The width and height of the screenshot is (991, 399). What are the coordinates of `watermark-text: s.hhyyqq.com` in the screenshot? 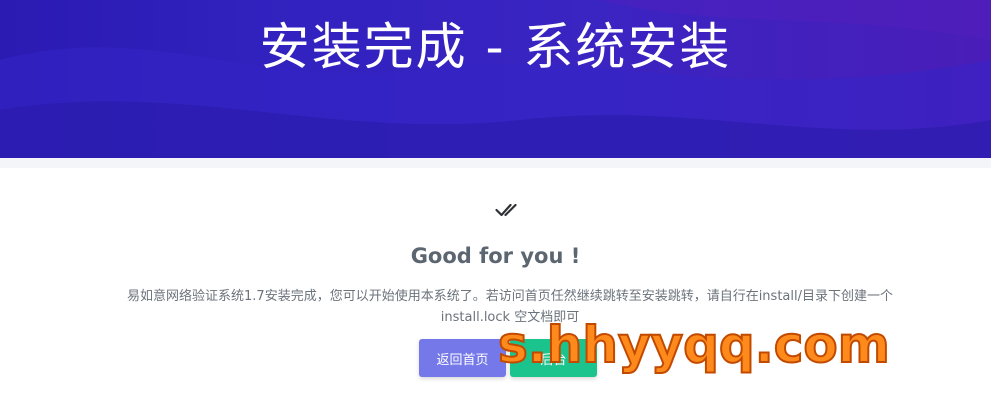 It's located at (694, 345).